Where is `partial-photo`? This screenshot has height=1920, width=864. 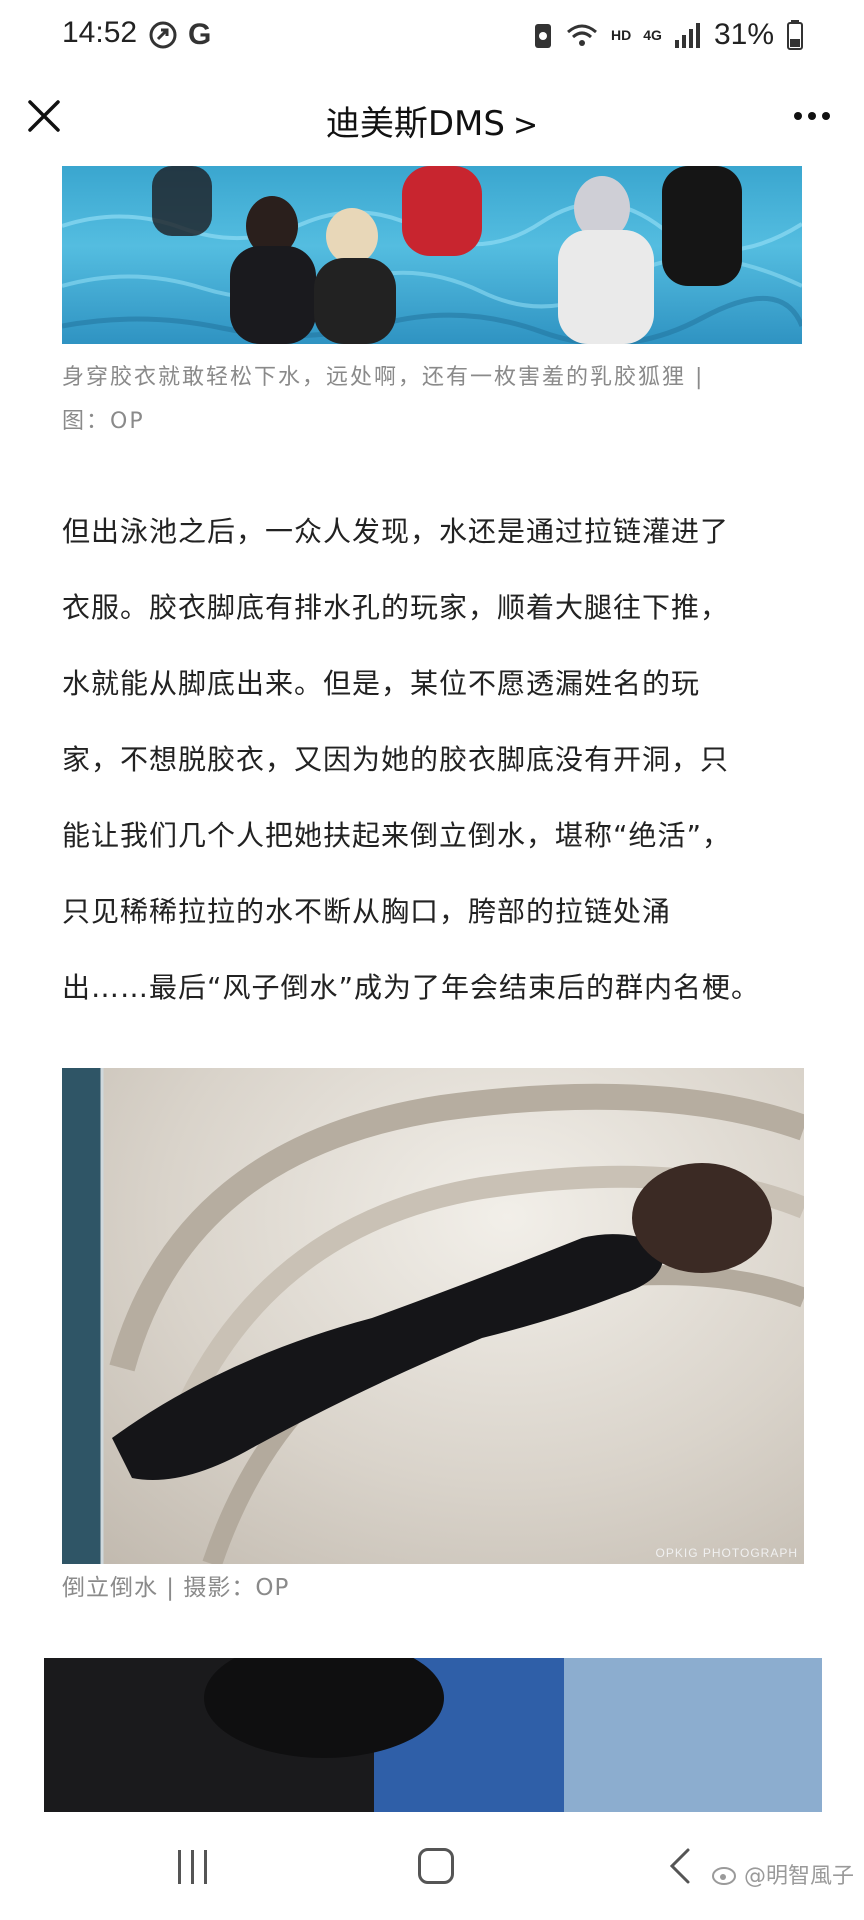
partial-photo is located at coordinates (433, 1735).